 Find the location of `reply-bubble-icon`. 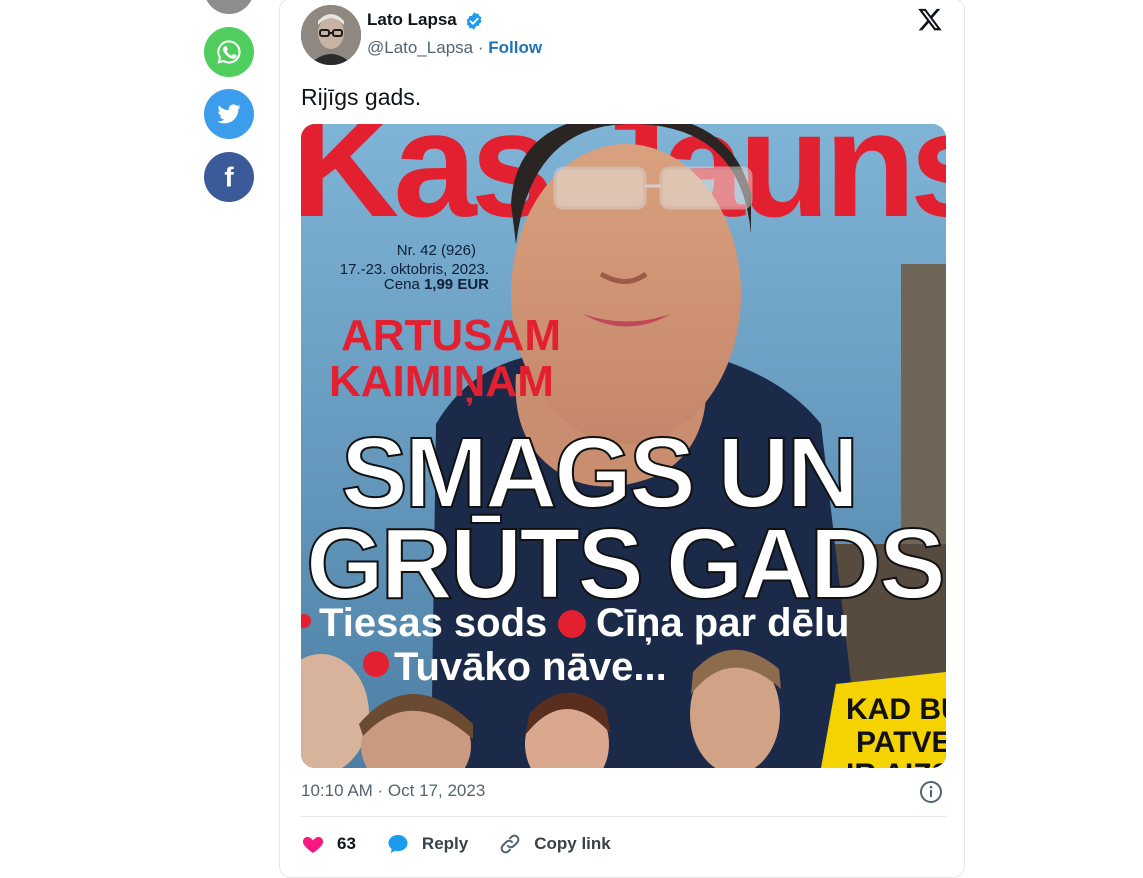

reply-bubble-icon is located at coordinates (398, 844).